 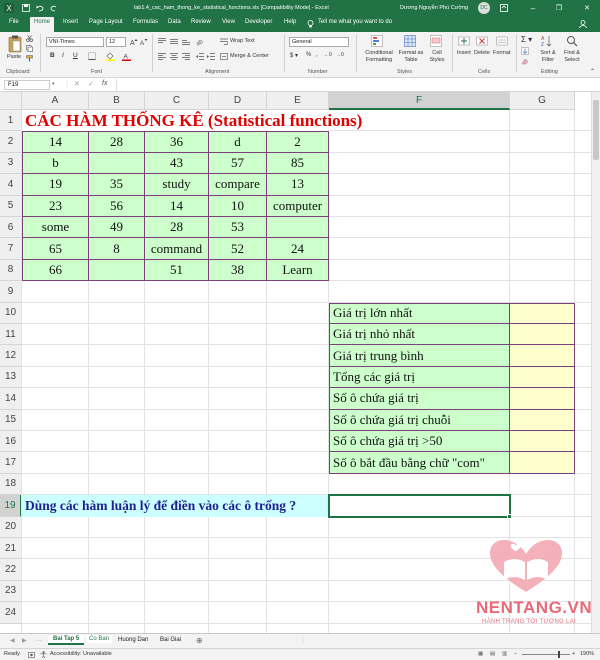 I want to click on fill-color-icon, so click(x=110, y=56).